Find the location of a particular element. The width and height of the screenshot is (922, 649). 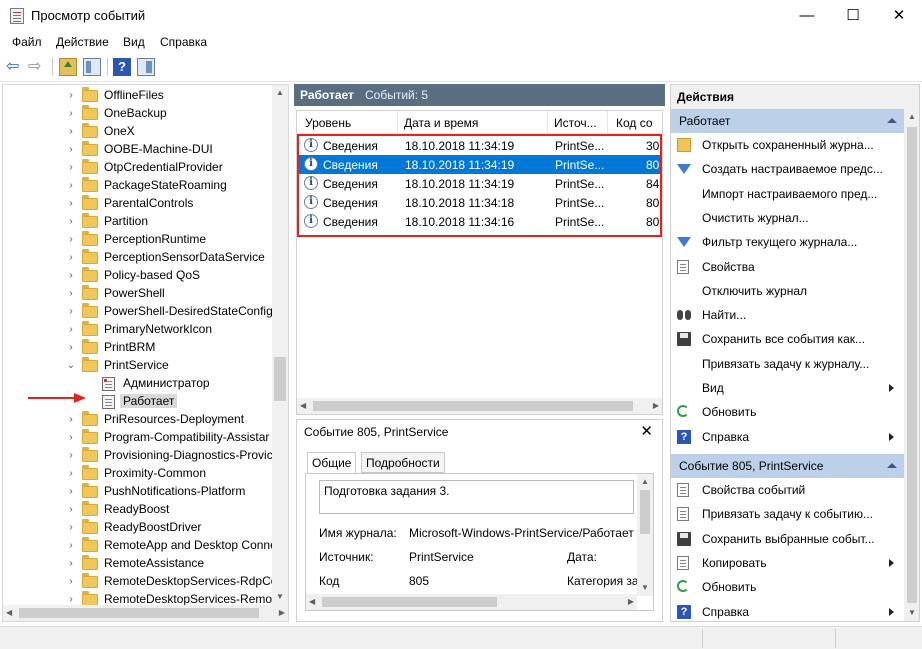

up-folder-icon is located at coordinates (68, 67).